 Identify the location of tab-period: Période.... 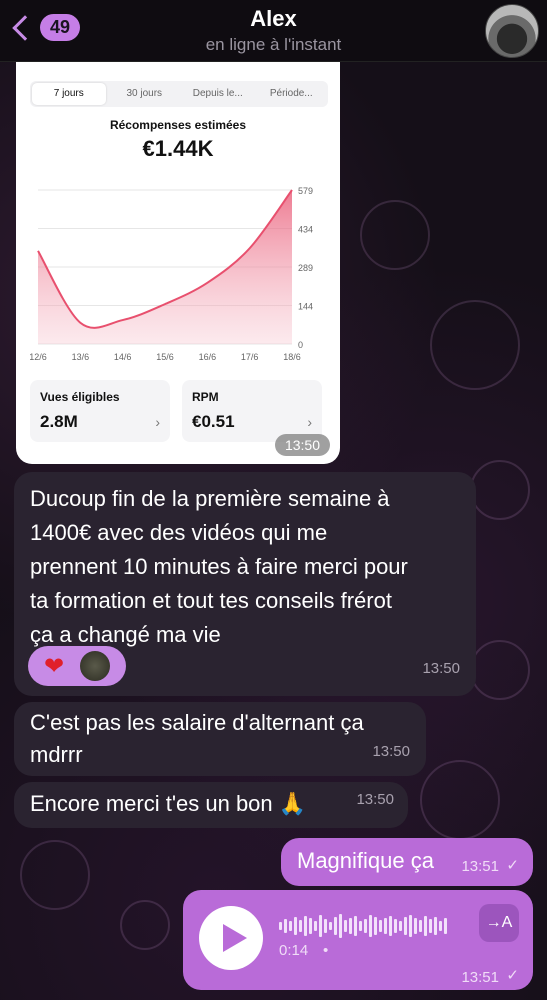
(291, 93).